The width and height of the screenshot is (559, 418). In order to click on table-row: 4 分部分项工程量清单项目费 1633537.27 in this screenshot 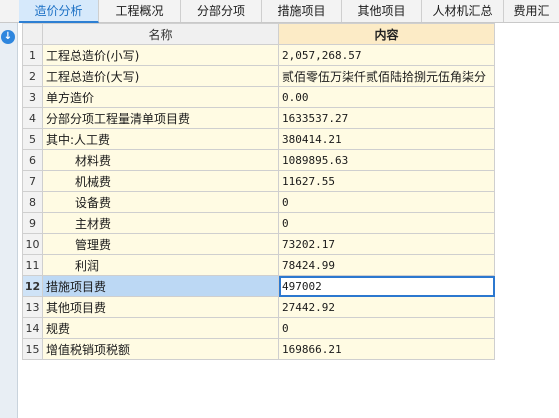, I will do `click(258, 118)`.